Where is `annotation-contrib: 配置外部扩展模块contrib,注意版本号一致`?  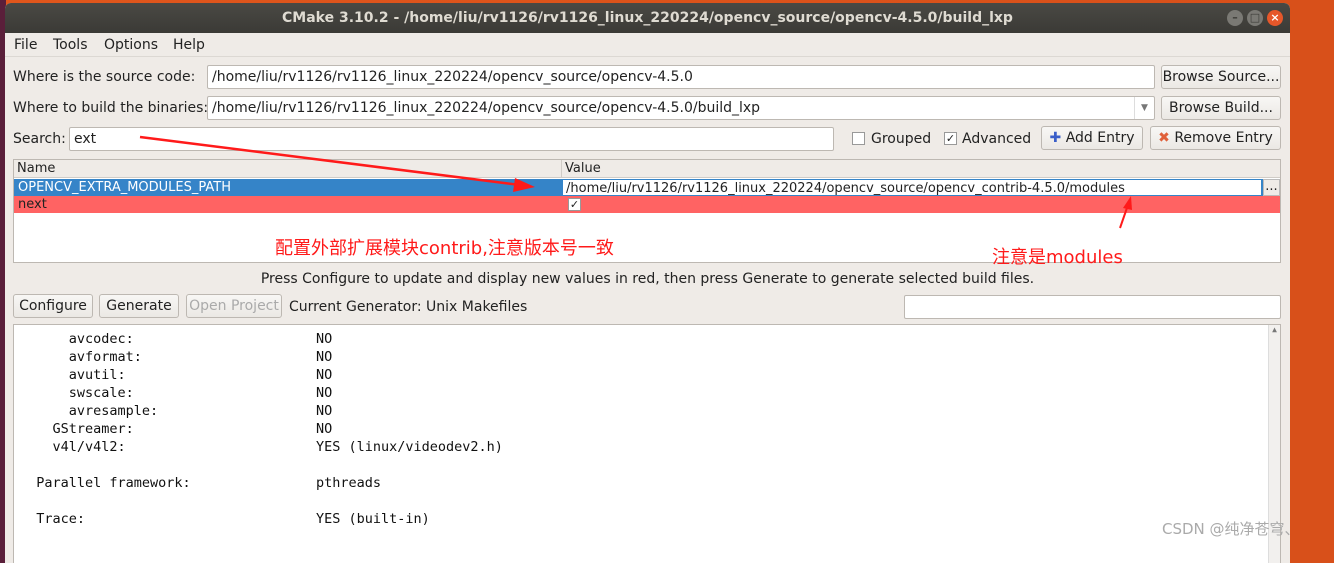 annotation-contrib: 配置外部扩展模块contrib,注意版本号一致 is located at coordinates (444, 248).